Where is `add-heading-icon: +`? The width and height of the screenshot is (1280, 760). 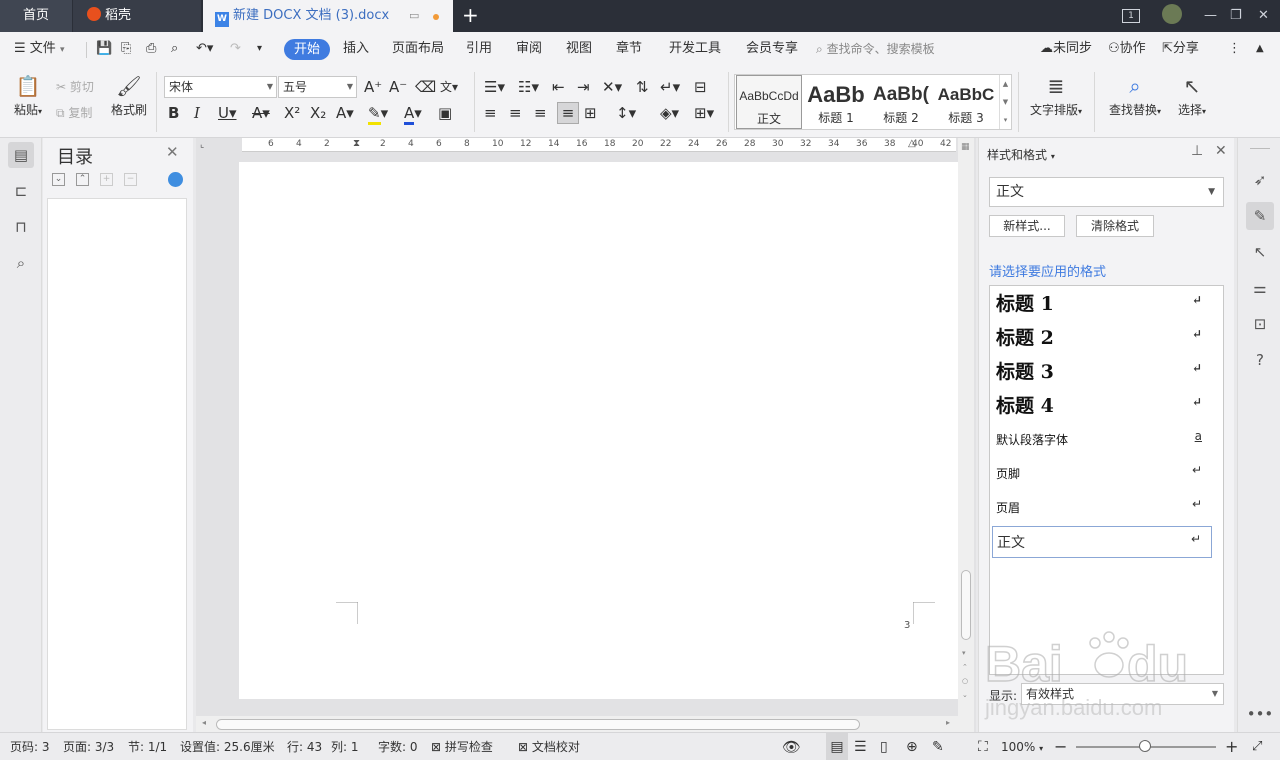
add-heading-icon: + is located at coordinates (106, 179).